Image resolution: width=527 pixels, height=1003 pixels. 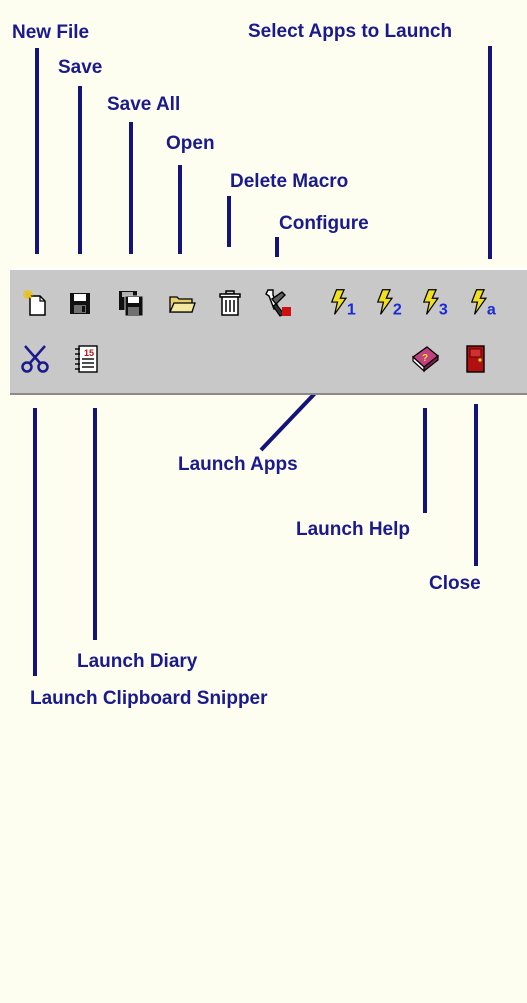 I want to click on select-apps-button: a, so click(x=485, y=303).